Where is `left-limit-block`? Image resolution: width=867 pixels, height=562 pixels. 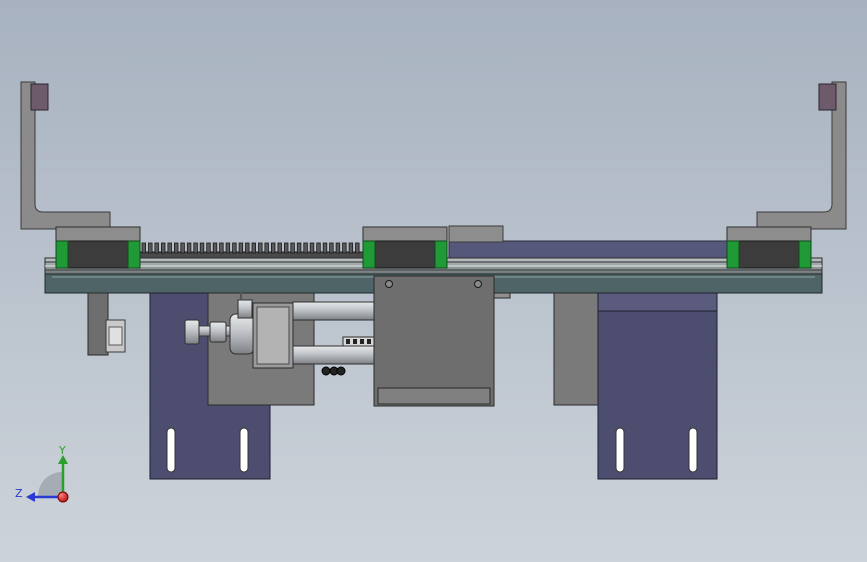
left-limit-block is located at coordinates (106, 324).